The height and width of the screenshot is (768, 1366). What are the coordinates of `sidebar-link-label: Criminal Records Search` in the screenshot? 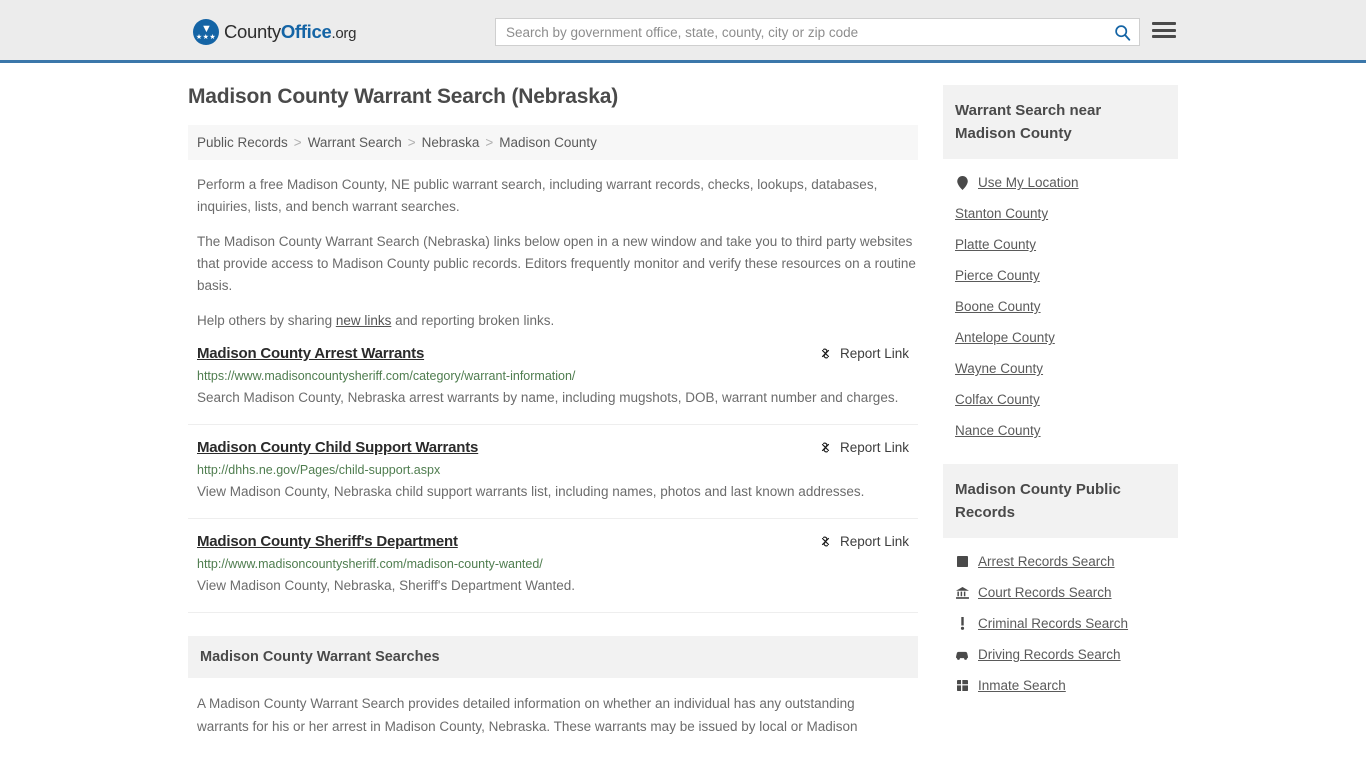 It's located at (1053, 623).